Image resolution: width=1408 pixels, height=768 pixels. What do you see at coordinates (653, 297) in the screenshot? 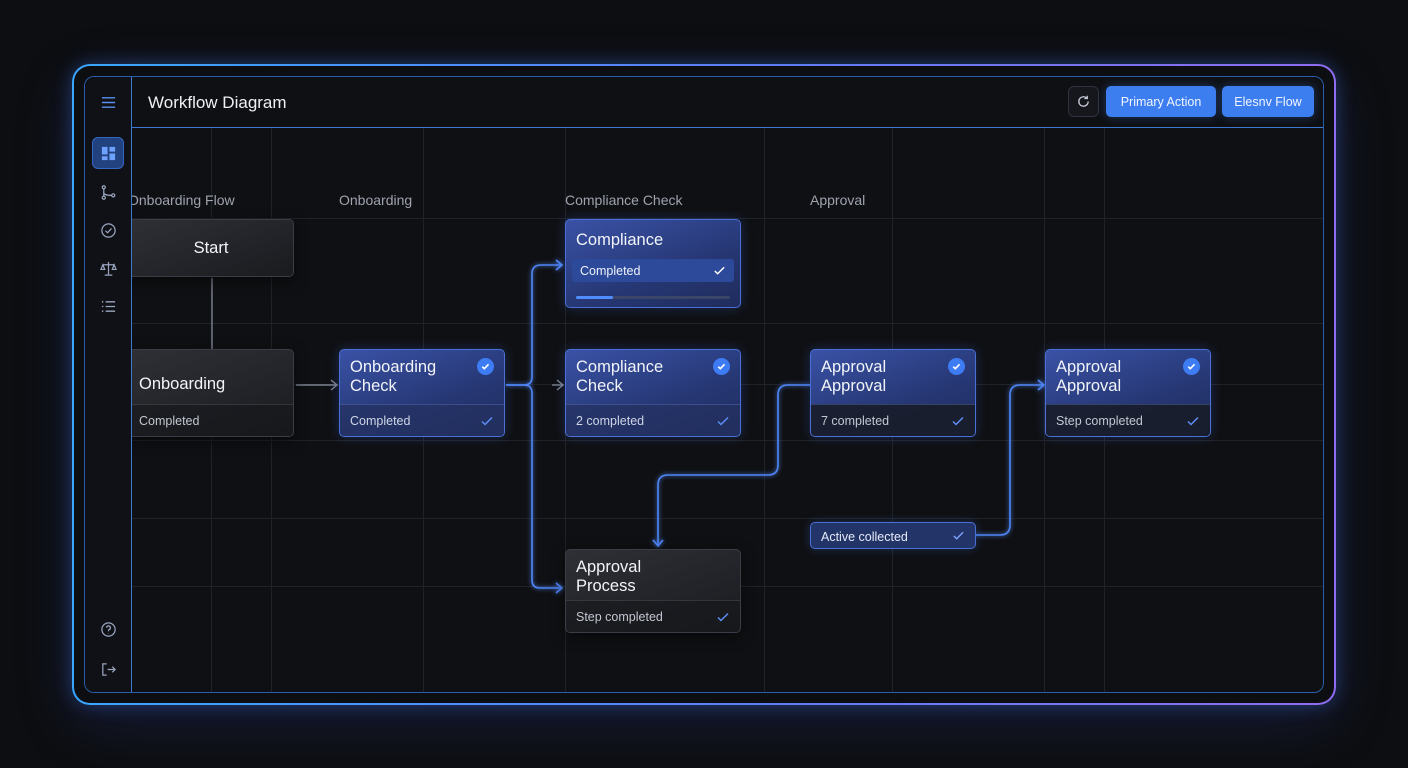
I see `progress-track` at bounding box center [653, 297].